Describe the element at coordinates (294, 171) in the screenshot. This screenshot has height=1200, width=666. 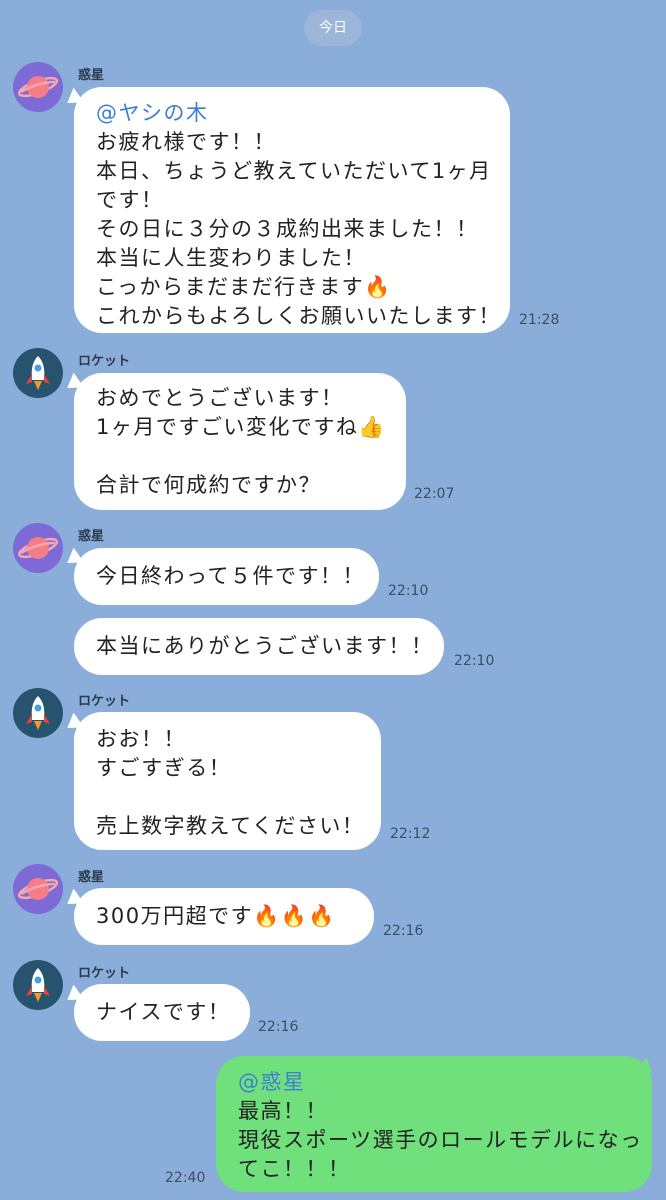
I see `message-line: 本日、ちょうど教えていただいて1ヶ月` at that location.